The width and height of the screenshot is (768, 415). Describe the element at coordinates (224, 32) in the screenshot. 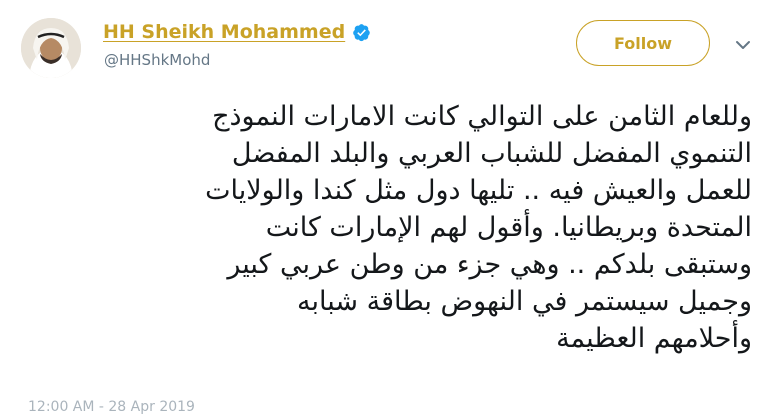

I see `author-display-name: HH Sheikh Mohammed` at that location.